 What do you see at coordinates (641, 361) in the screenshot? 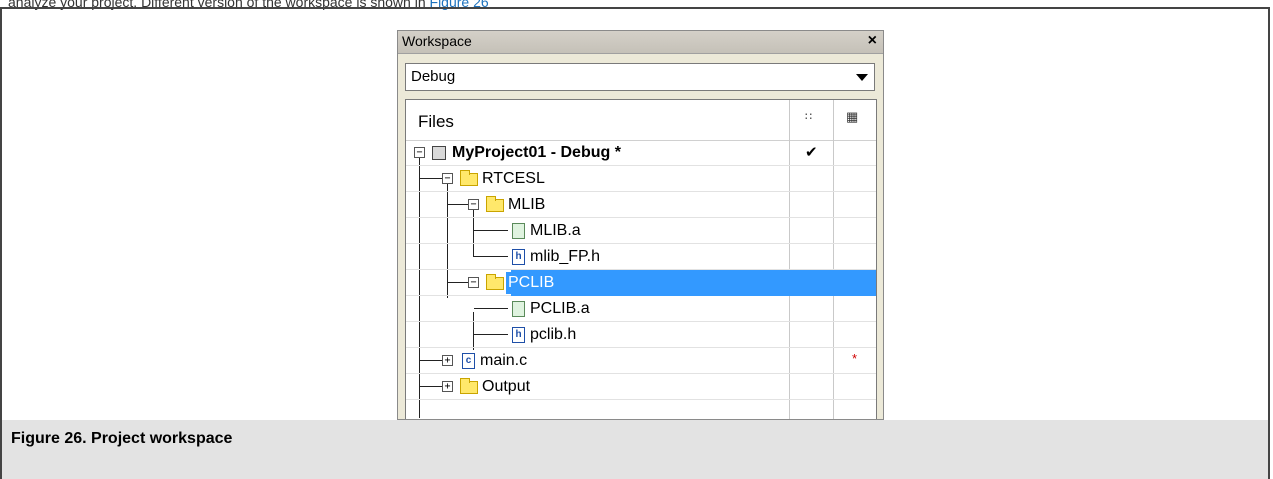
I see `tree-row-file: + c main.c *` at bounding box center [641, 361].